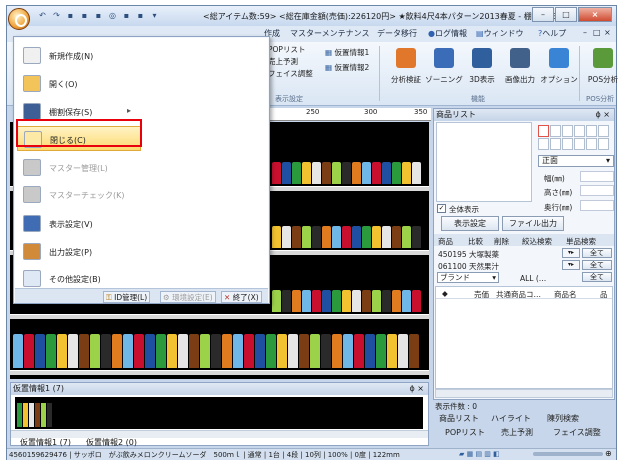  I want to click on mdi-close: ×, so click(607, 32).